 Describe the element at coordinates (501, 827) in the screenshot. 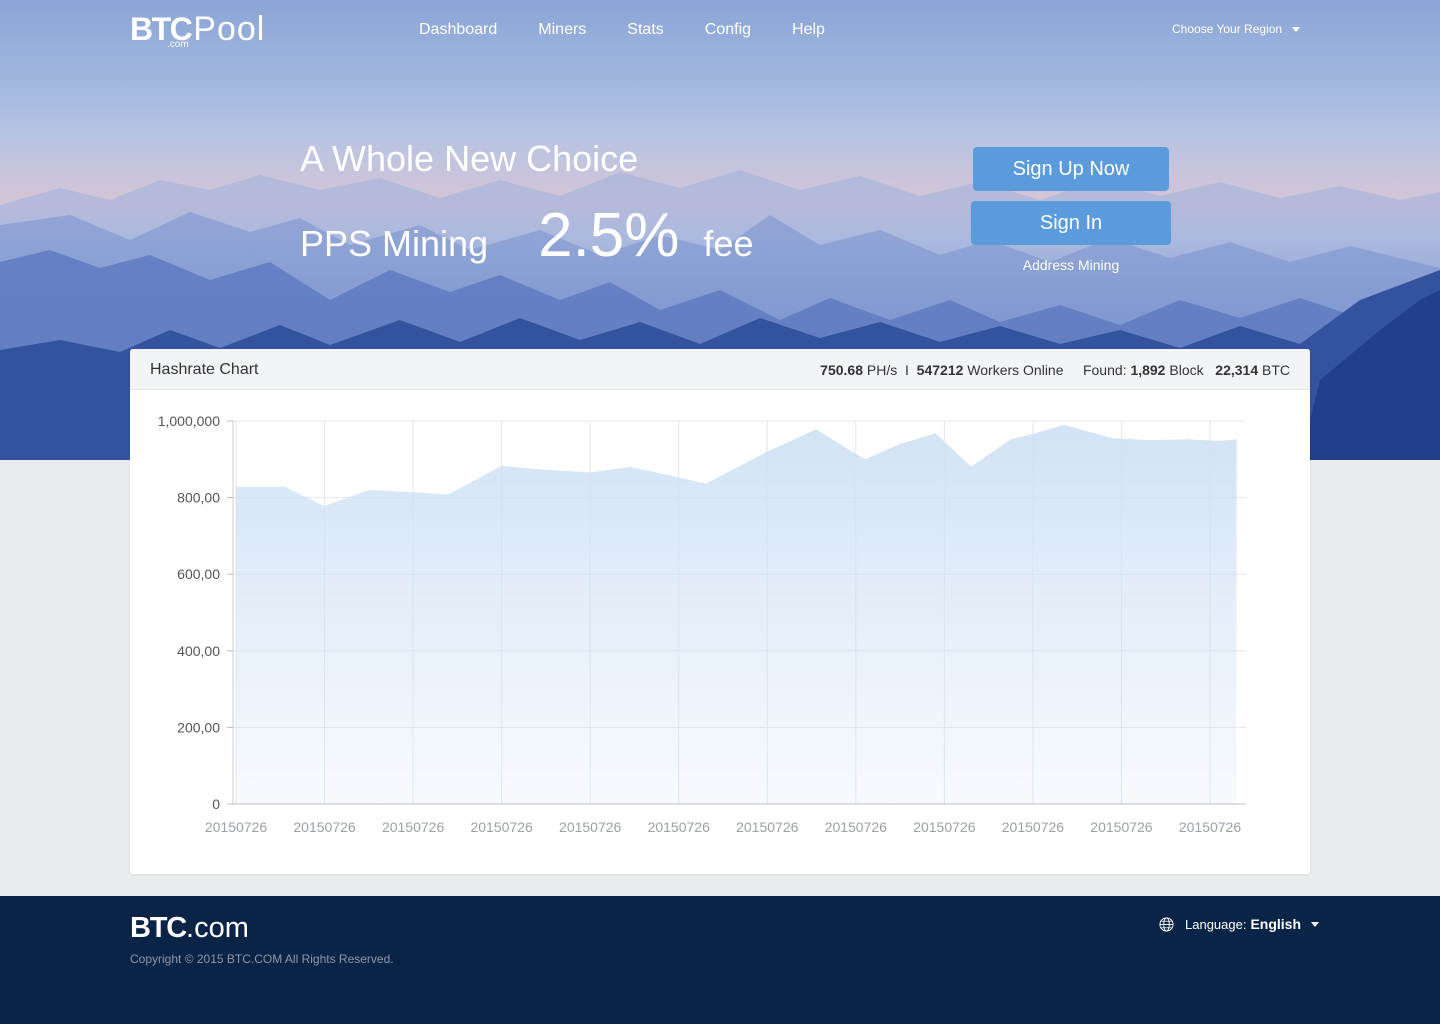

I see `x-tick-label-3: 20150726` at that location.